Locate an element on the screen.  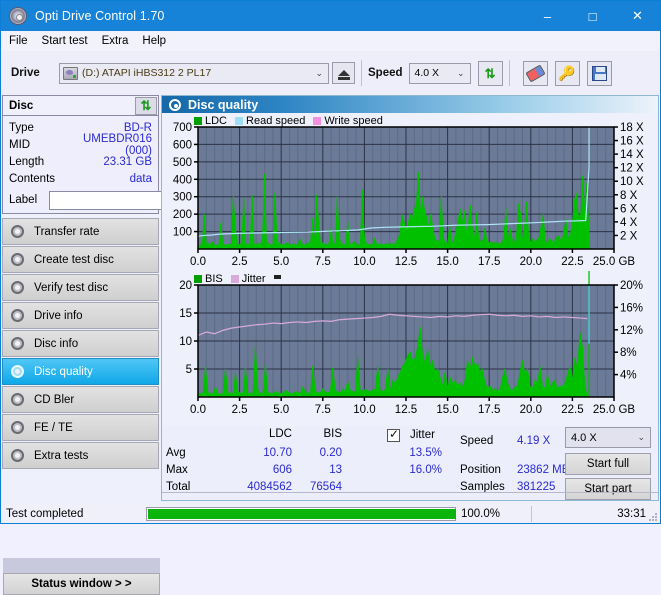
sidebar-item-cd-bler: CD Bler is located at coordinates (80, 399).